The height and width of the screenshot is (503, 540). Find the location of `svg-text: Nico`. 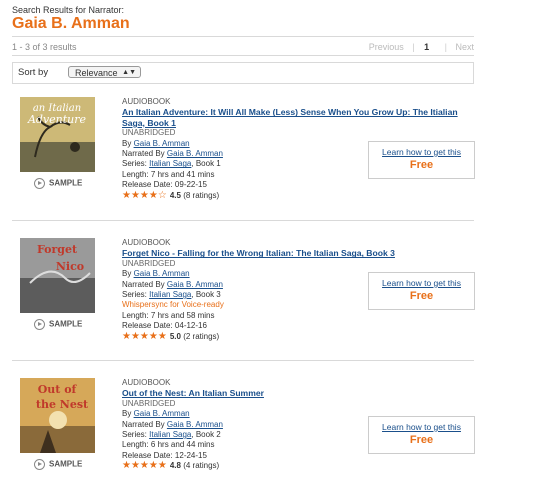

svg-text: Nico is located at coordinates (70, 266).